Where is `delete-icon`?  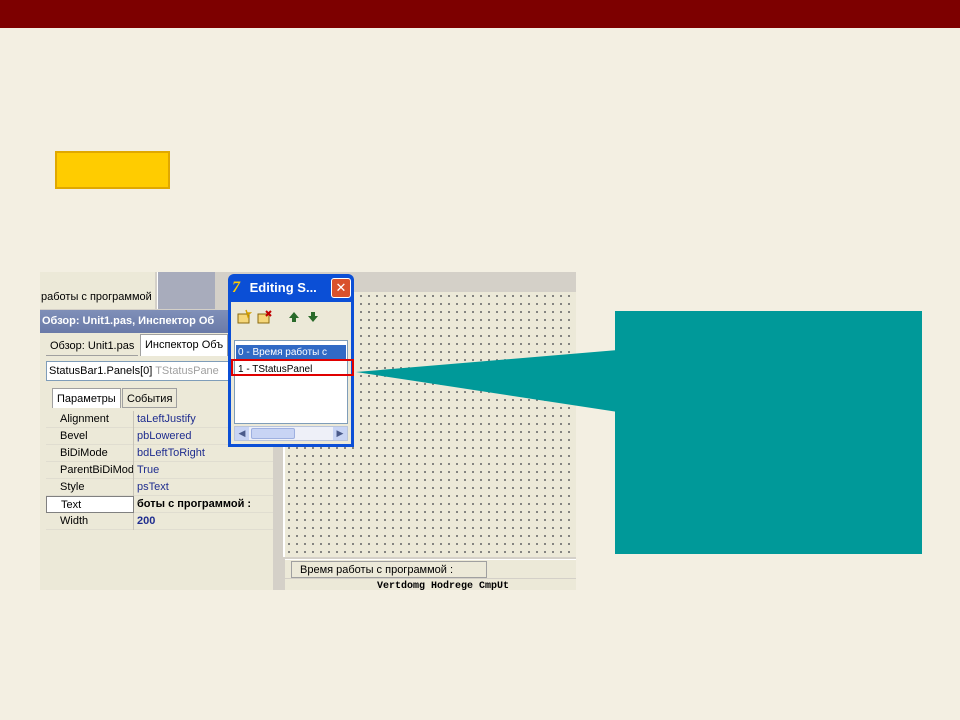
delete-icon is located at coordinates (265, 317).